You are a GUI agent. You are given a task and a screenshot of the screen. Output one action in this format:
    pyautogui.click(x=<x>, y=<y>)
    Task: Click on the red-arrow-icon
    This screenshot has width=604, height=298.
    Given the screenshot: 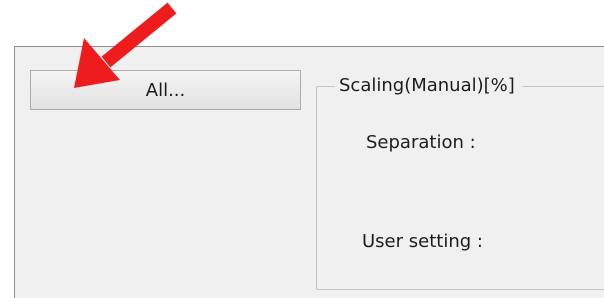 What is the action you would take?
    pyautogui.click(x=125, y=45)
    